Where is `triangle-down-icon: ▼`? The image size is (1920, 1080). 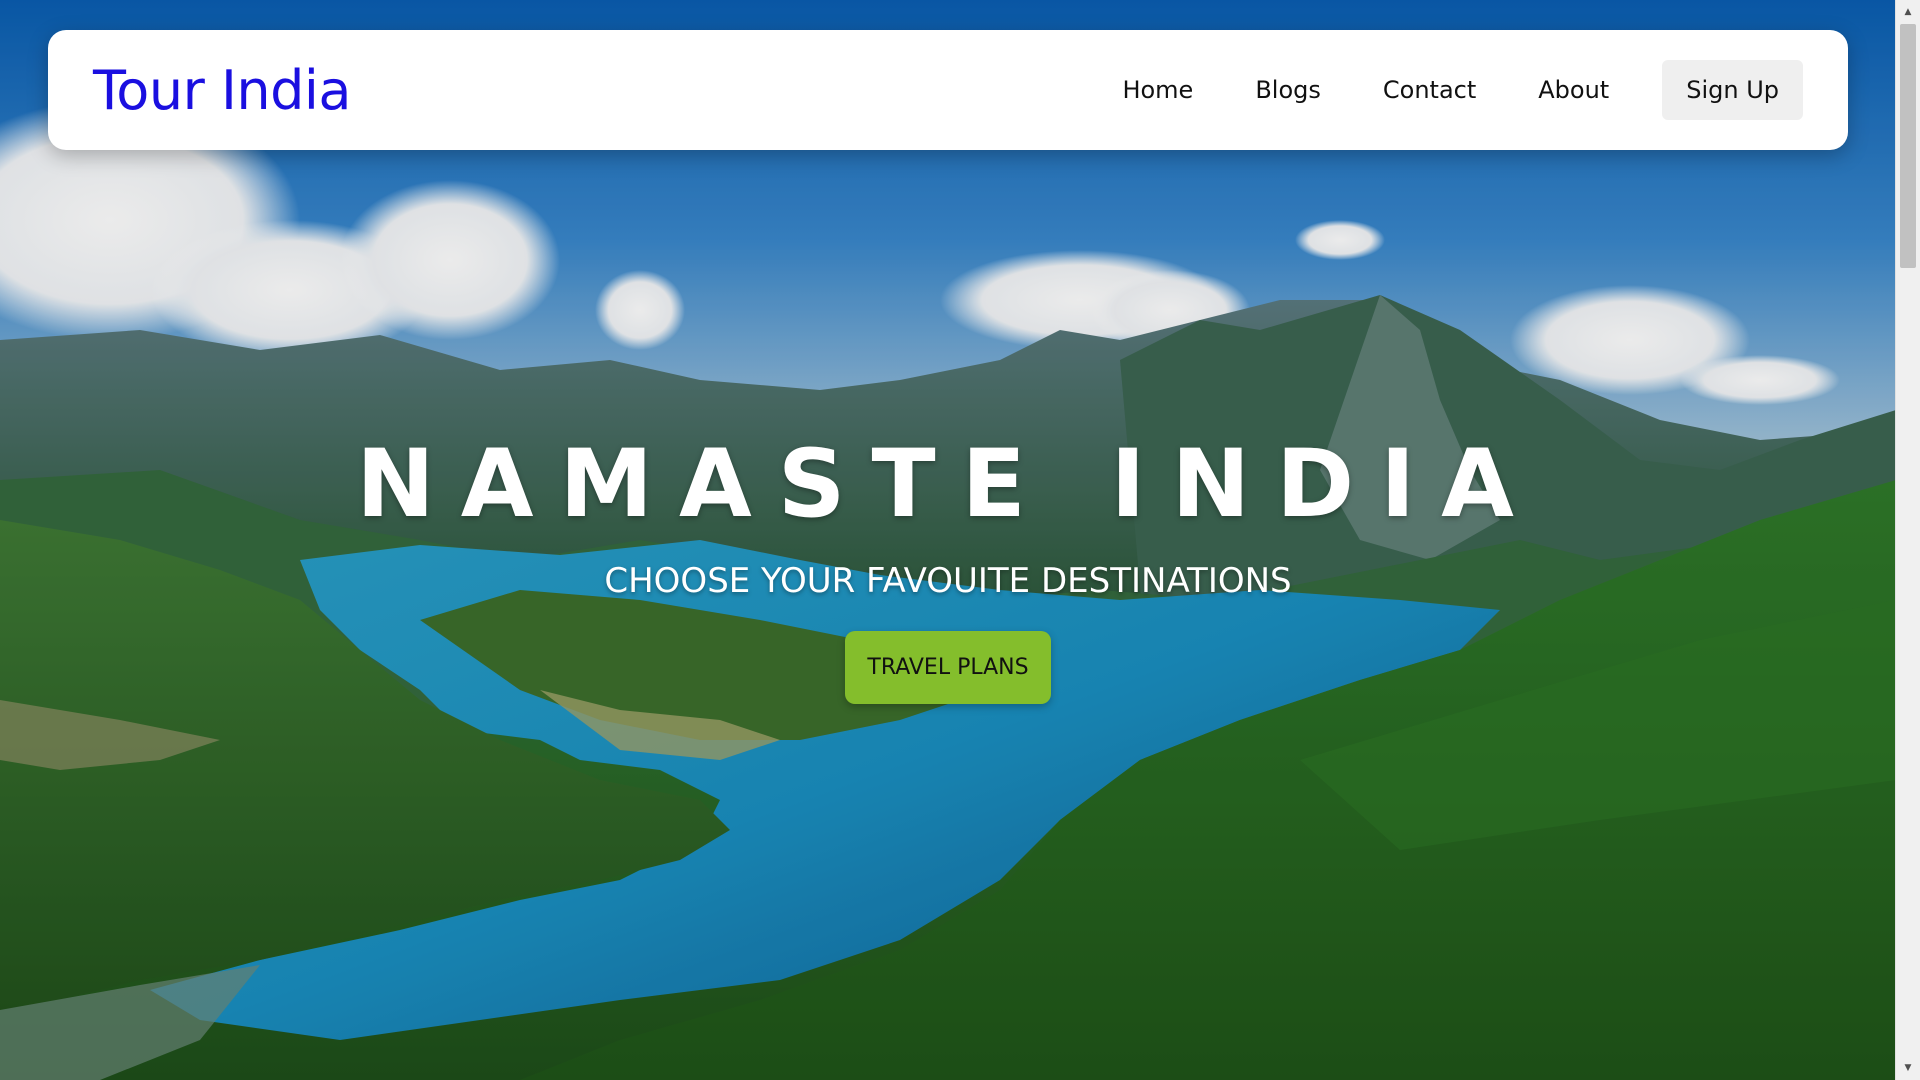 triangle-down-icon: ▼ is located at coordinates (1908, 1068).